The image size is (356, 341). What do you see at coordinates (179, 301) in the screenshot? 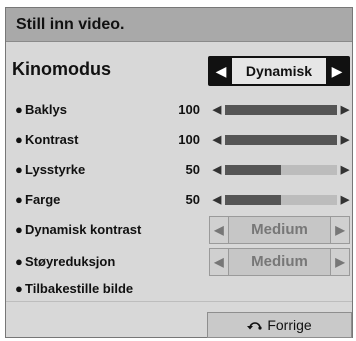
I see `footer-divider` at bounding box center [179, 301].